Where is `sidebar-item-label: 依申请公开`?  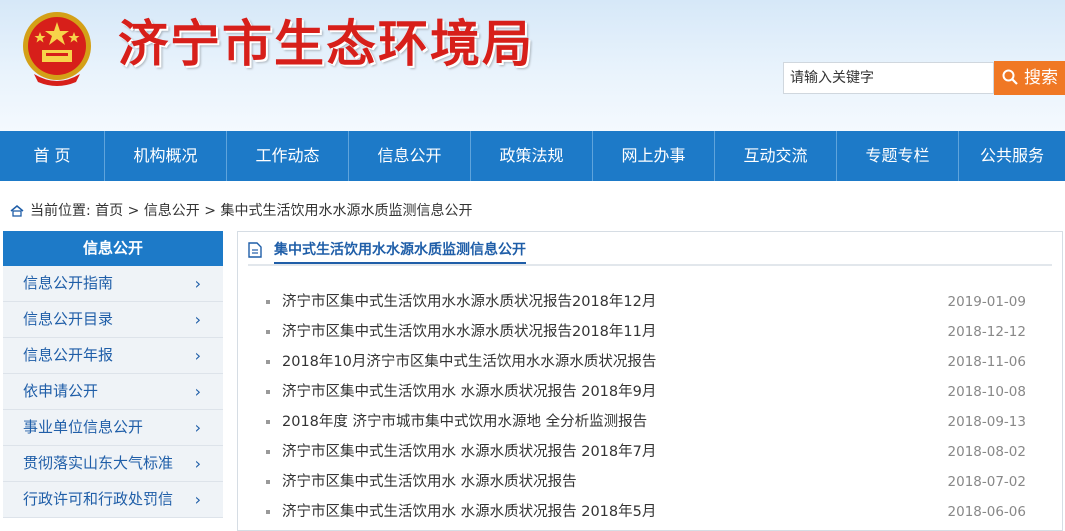
sidebar-item-label: 依申请公开 is located at coordinates (61, 391).